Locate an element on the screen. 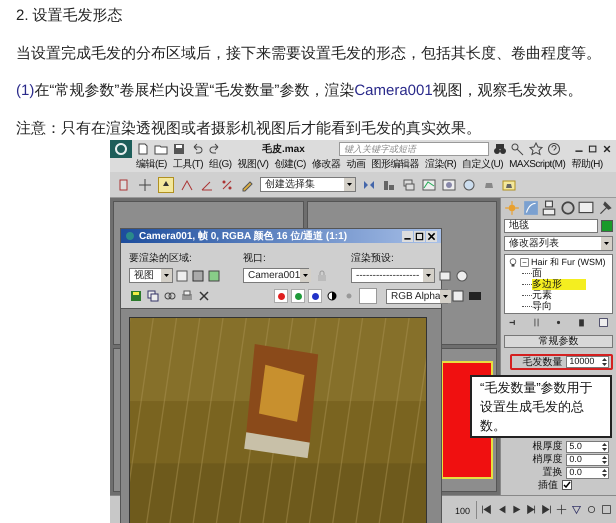 This screenshot has height=523, width=616. percent-snap-icon is located at coordinates (227, 185).